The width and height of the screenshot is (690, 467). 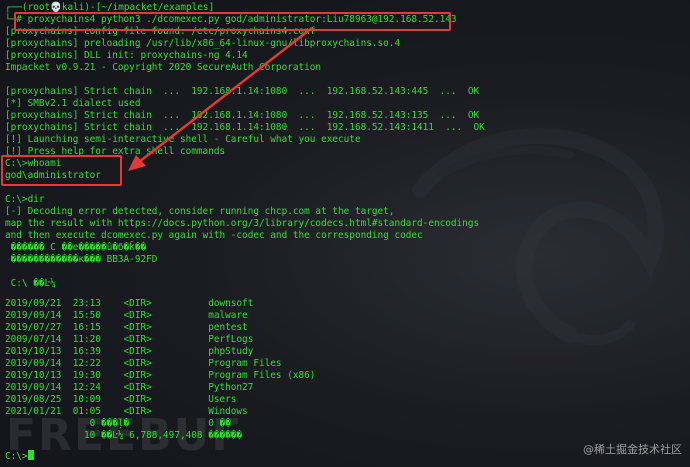 I want to click on annotation-arrow, so click(x=220, y=99).